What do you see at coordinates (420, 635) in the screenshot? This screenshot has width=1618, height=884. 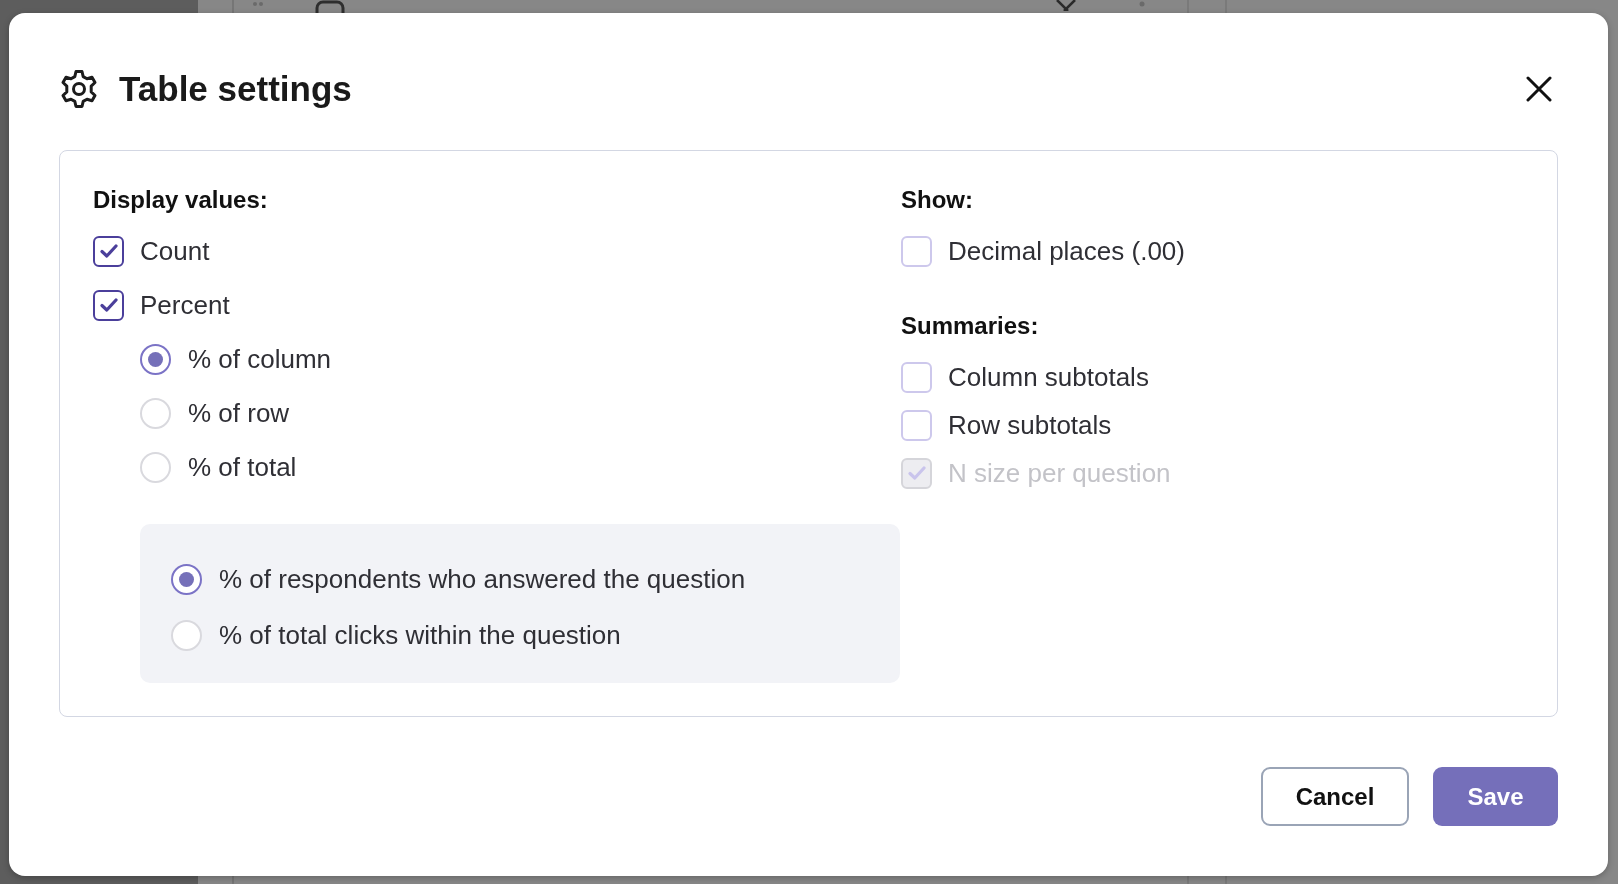 I see `radio-label: % of total clicks within the question` at bounding box center [420, 635].